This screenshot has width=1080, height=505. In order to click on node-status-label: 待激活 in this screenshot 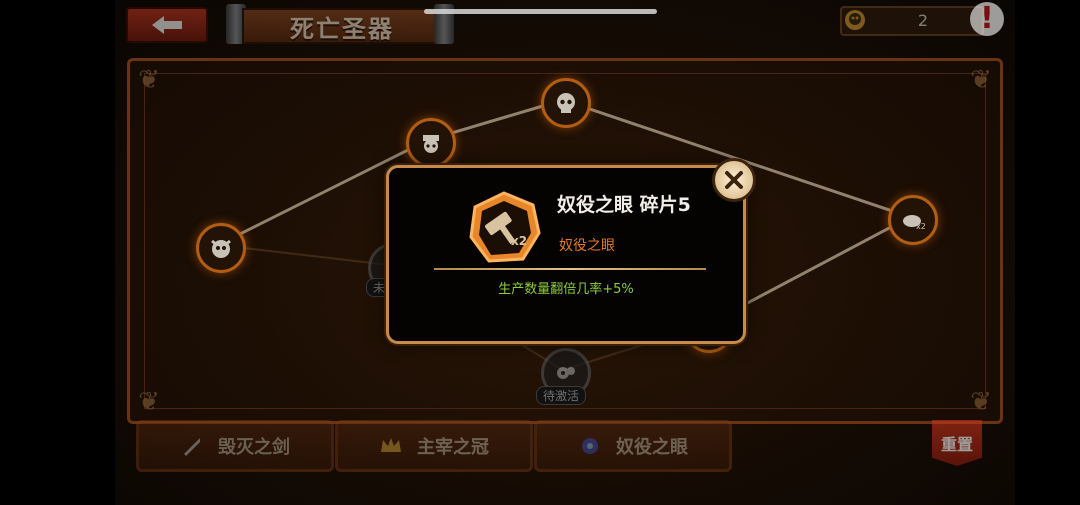, I will do `click(561, 395)`.